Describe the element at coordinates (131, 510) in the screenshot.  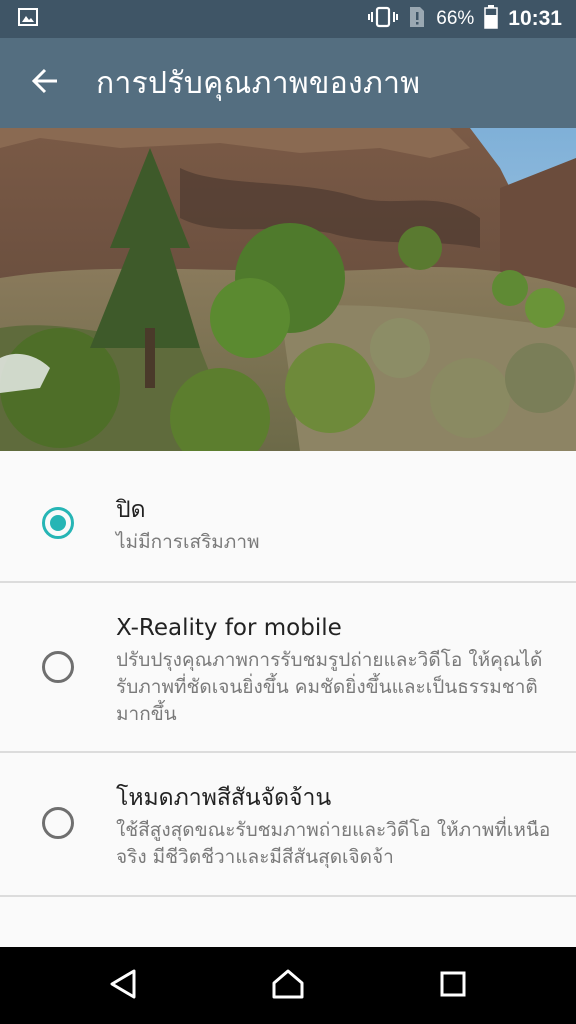
I see `option-title: ปิด` at that location.